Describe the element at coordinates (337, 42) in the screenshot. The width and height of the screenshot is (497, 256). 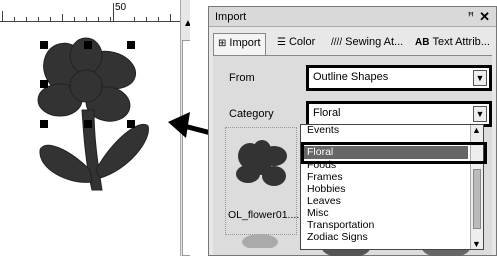
I see `sewing-icon: ////` at that location.